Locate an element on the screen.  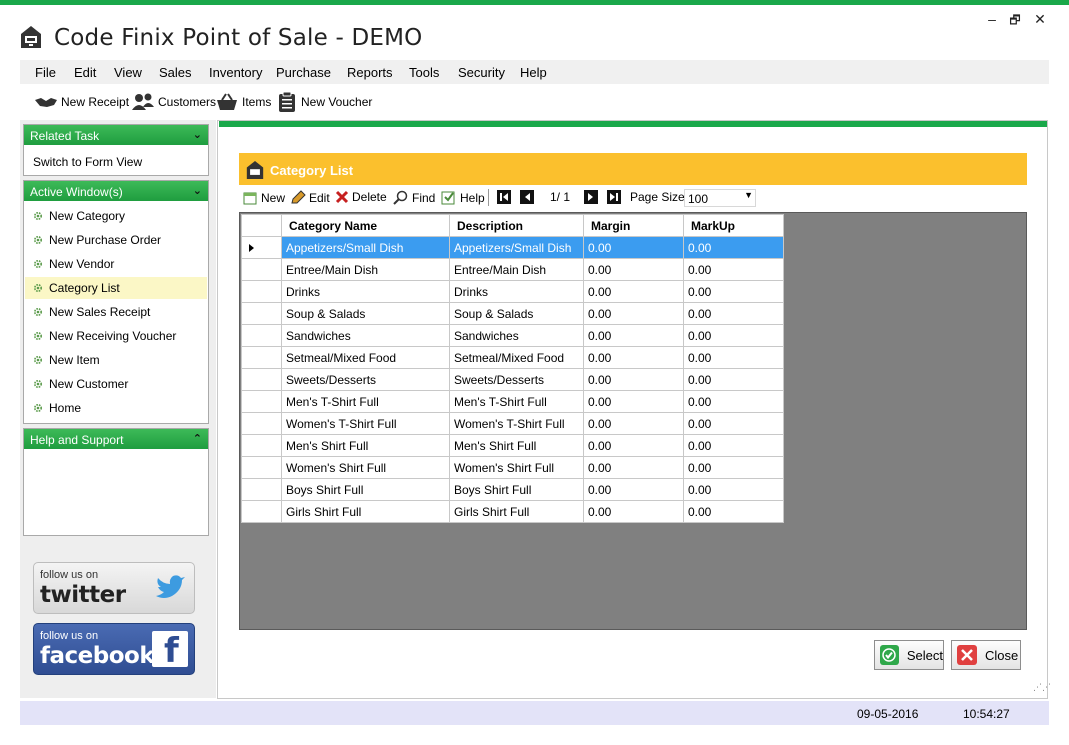
help-support-header: Help and Support ⌃ is located at coordinates (116, 439).